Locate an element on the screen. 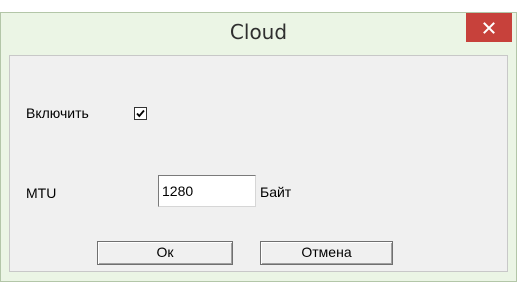 This screenshot has height=282, width=517. enable-label: Включить is located at coordinates (57, 113).